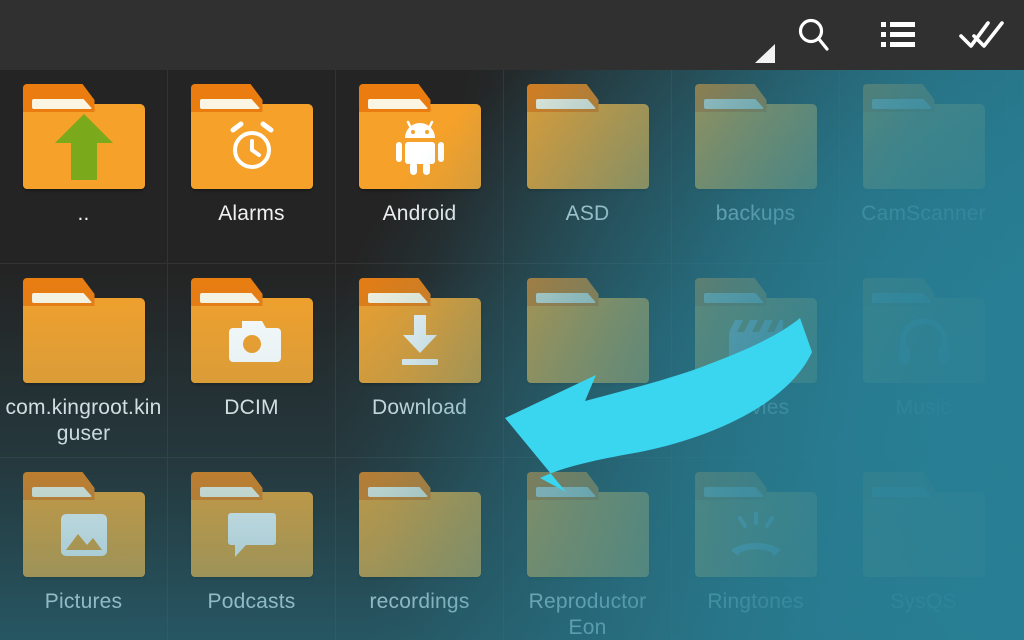 The width and height of the screenshot is (1024, 640). Describe the element at coordinates (252, 340) in the screenshot. I see `camera-icon` at that location.